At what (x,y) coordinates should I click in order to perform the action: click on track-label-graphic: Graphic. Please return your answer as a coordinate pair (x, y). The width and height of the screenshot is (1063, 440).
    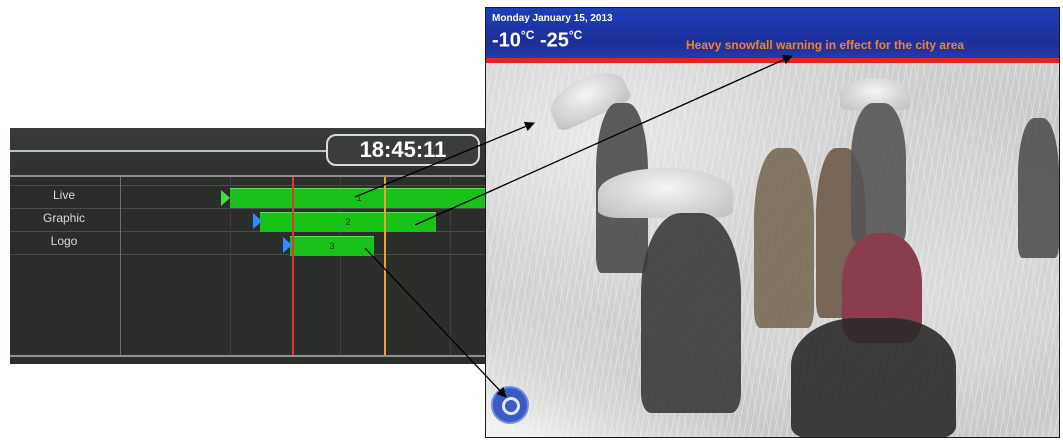
    Looking at the image, I should click on (64, 218).